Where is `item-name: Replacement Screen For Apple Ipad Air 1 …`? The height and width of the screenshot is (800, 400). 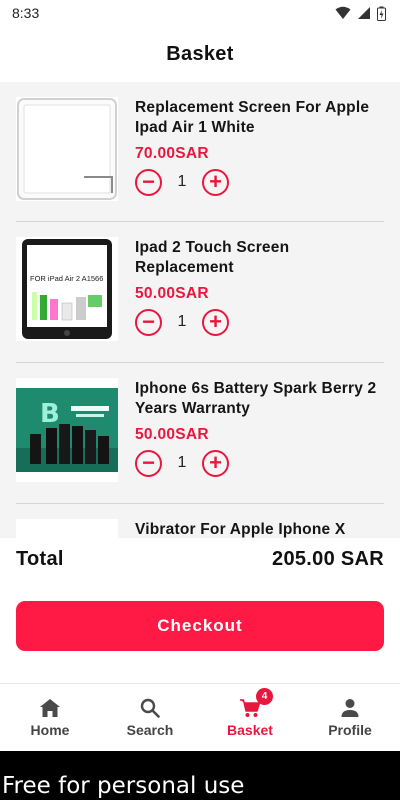 item-name: Replacement Screen For Apple Ipad Air 1 … is located at coordinates (252, 117).